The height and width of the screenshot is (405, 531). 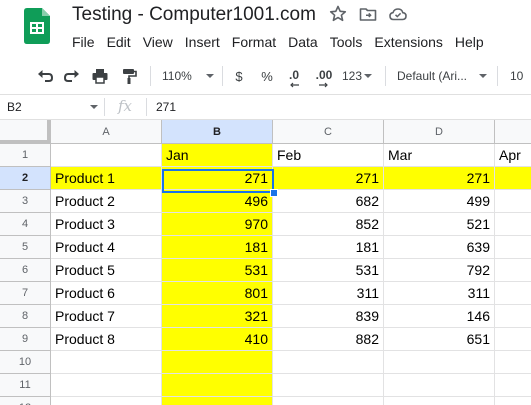 I want to click on cell-b11, so click(x=217, y=385).